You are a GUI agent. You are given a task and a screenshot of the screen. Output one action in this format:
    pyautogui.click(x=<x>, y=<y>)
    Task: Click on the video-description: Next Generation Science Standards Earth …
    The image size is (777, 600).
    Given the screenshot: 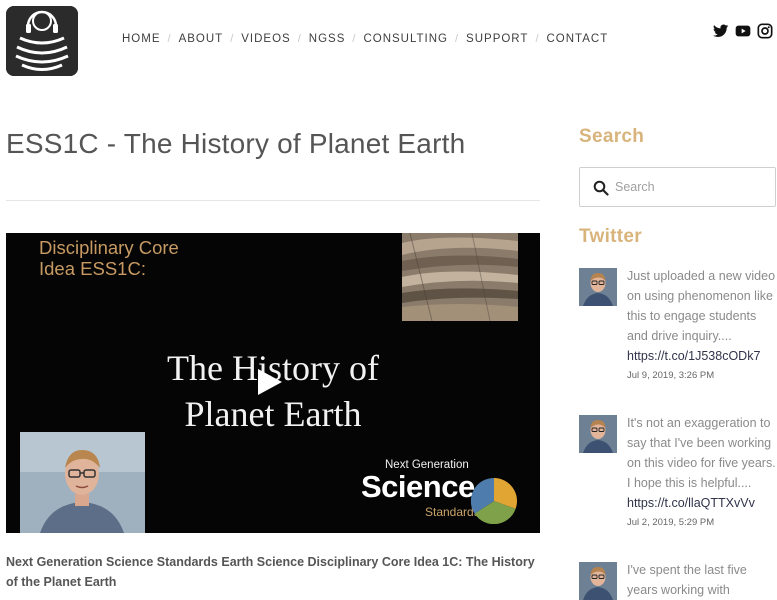 What is the action you would take?
    pyautogui.click(x=270, y=572)
    